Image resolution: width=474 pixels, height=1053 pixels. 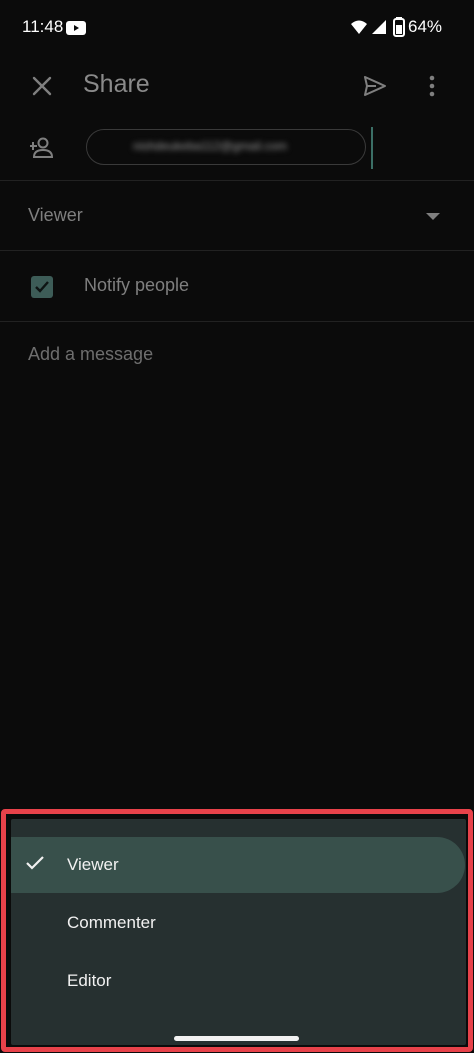 I want to click on check-icon, so click(x=42, y=287).